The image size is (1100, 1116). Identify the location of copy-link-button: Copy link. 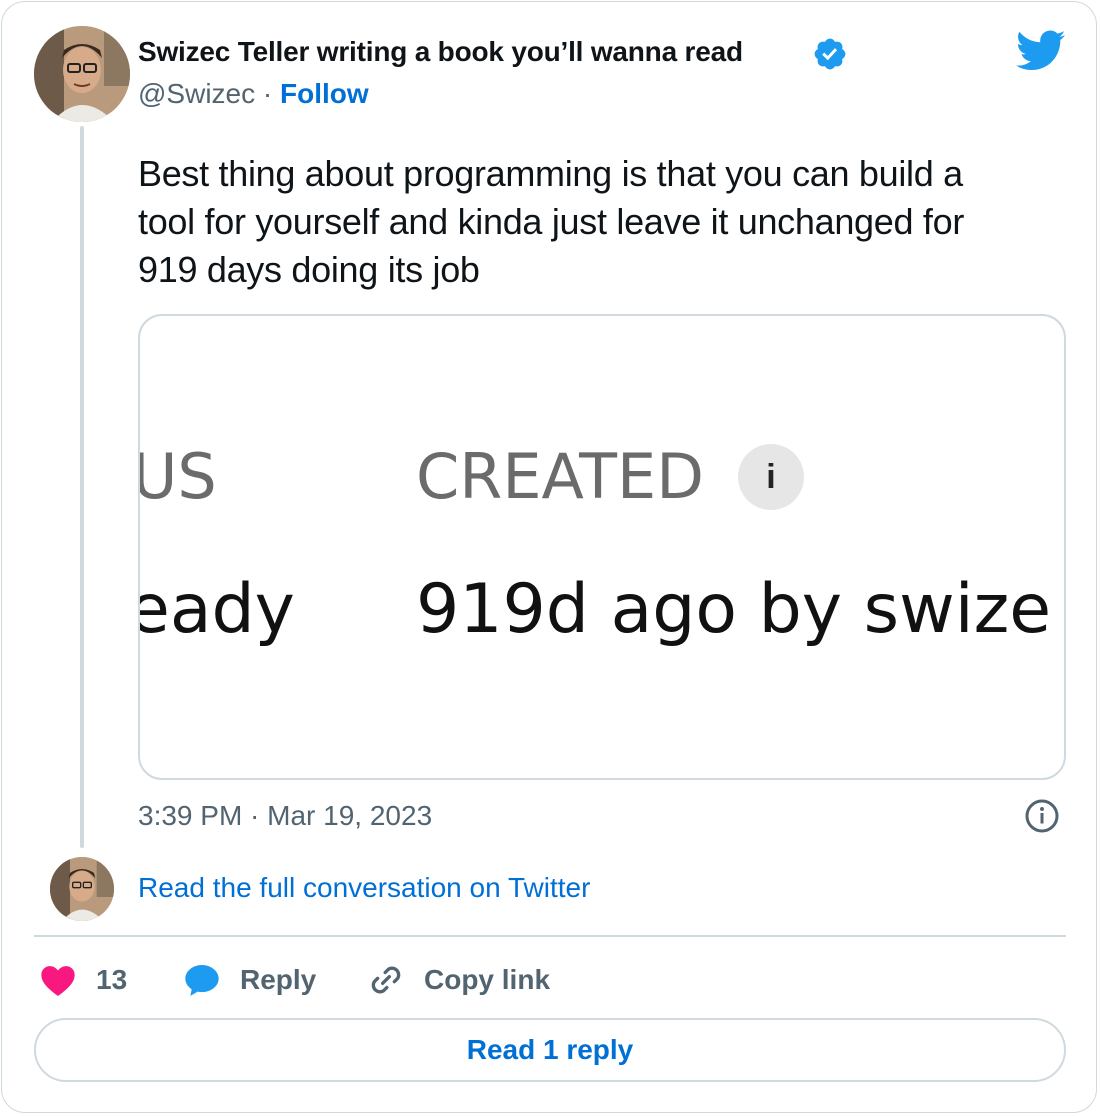
(458, 980).